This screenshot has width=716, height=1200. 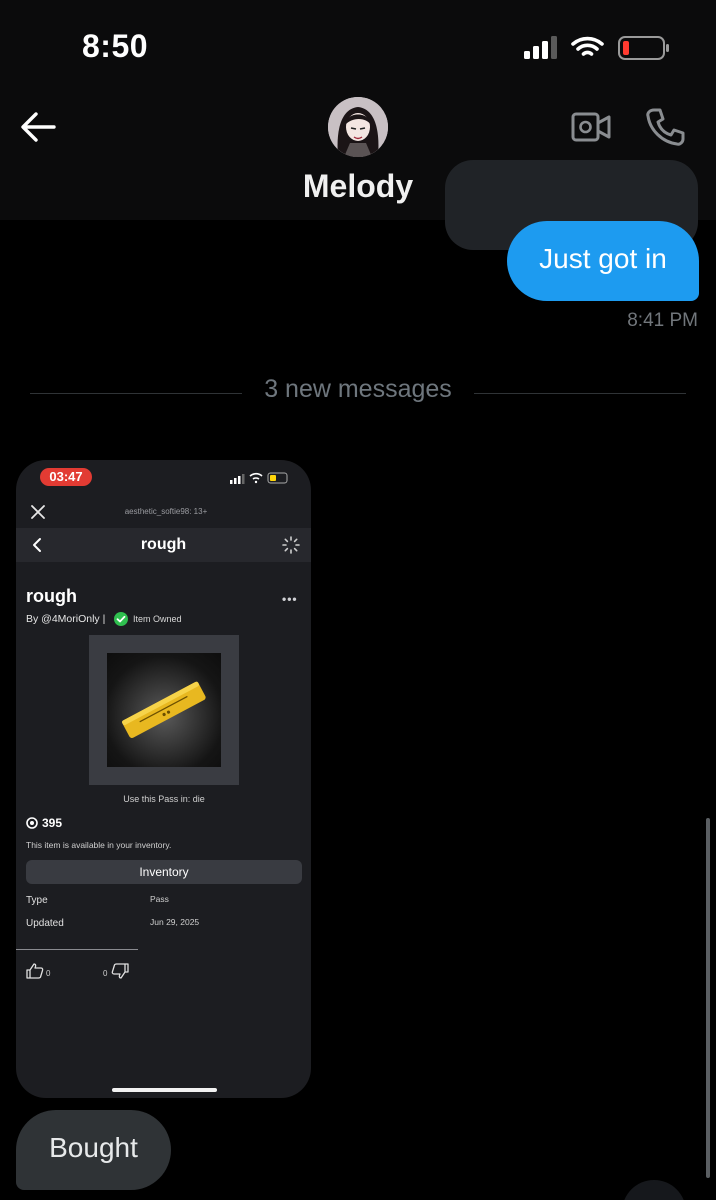 I want to click on shot-status-icons, so click(x=259, y=478).